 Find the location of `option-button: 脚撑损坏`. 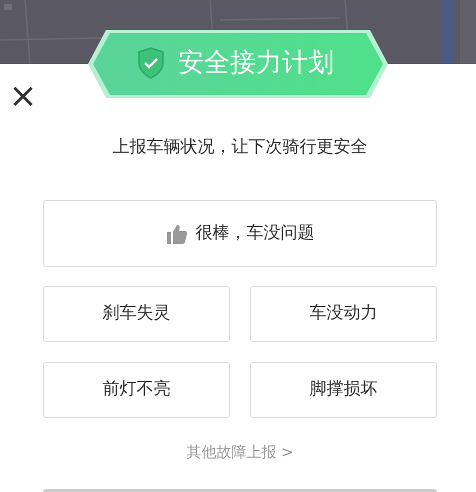

option-button: 脚撑损坏 is located at coordinates (343, 390).